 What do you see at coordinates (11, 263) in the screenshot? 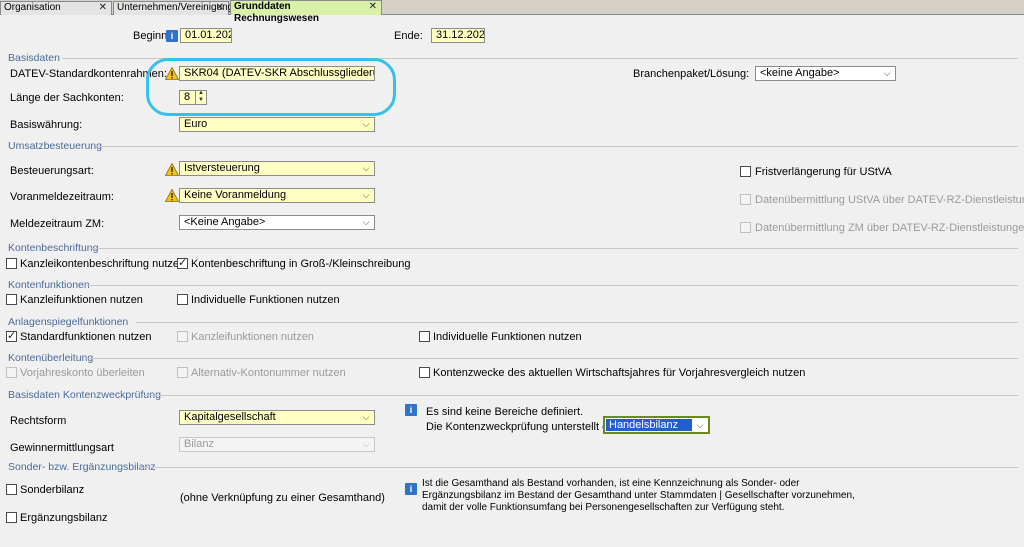
I see `kanzleikontenbeschriftung-checkbox` at bounding box center [11, 263].